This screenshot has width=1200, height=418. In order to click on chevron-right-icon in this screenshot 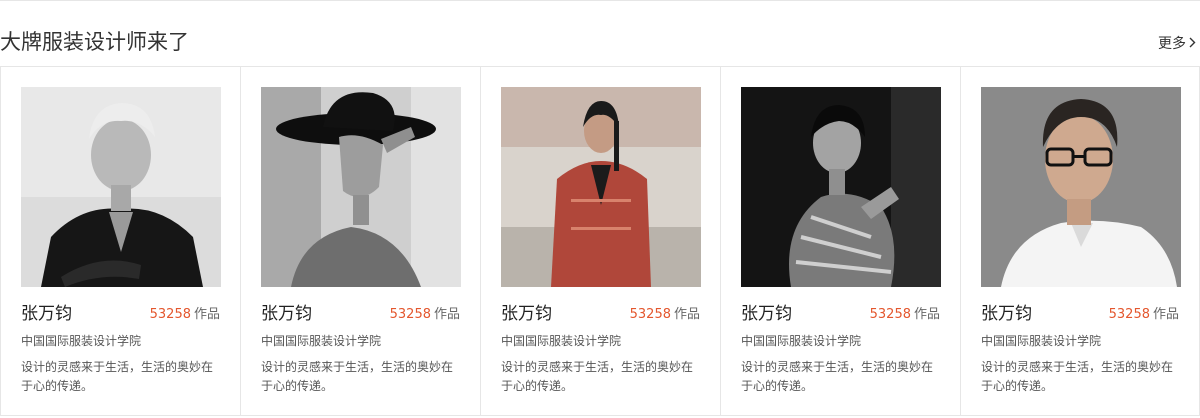, I will do `click(1192, 44)`.